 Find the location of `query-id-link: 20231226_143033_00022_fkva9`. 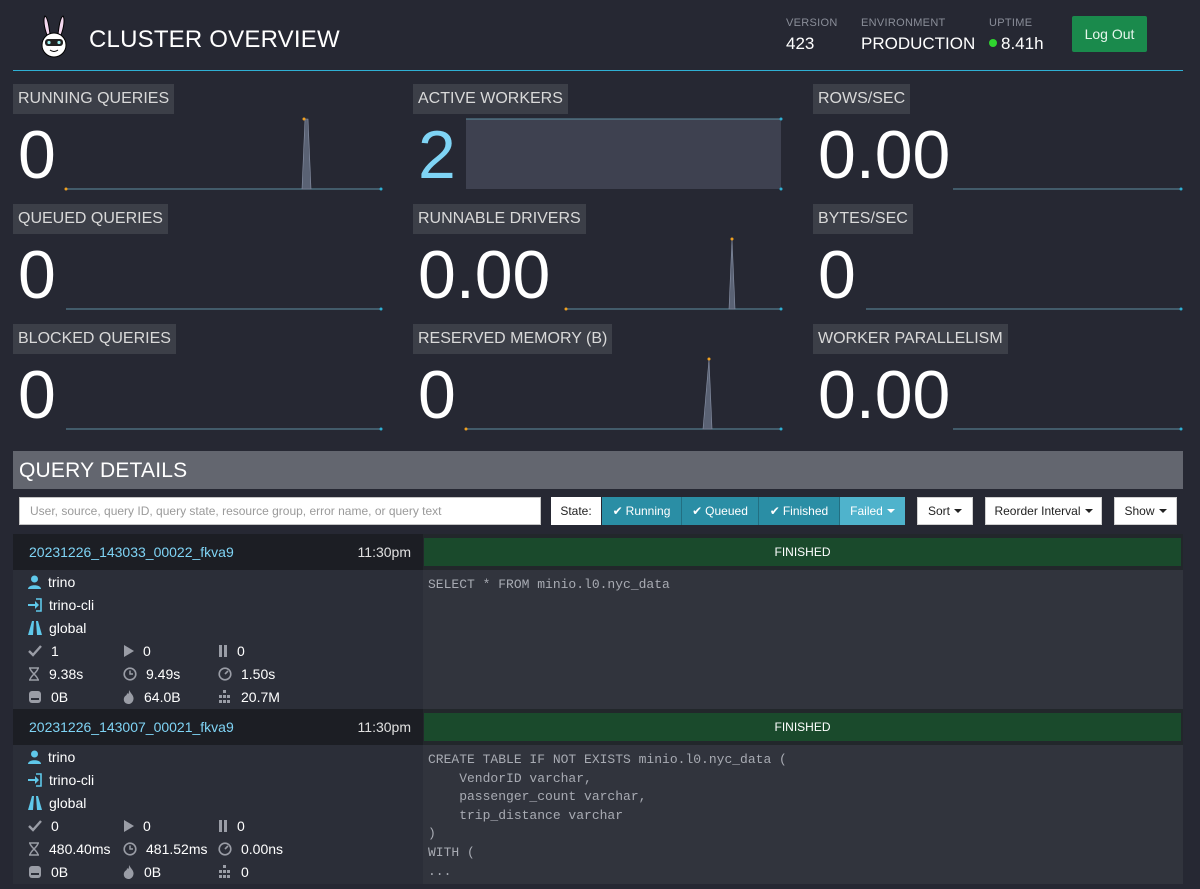

query-id-link: 20231226_143033_00022_fkva9 is located at coordinates (131, 552).